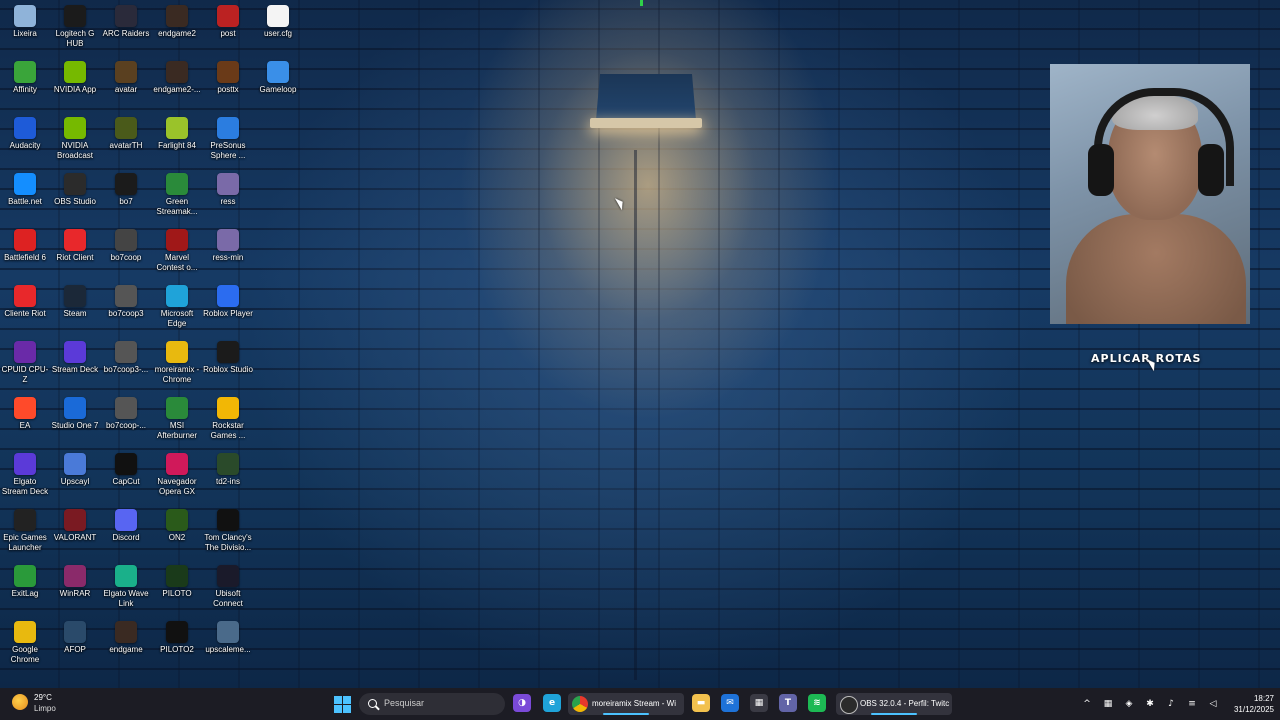 This screenshot has width=1280, height=720. What do you see at coordinates (25, 654) in the screenshot?
I see `desktop-icon-label: Google Chrome` at bounding box center [25, 654].